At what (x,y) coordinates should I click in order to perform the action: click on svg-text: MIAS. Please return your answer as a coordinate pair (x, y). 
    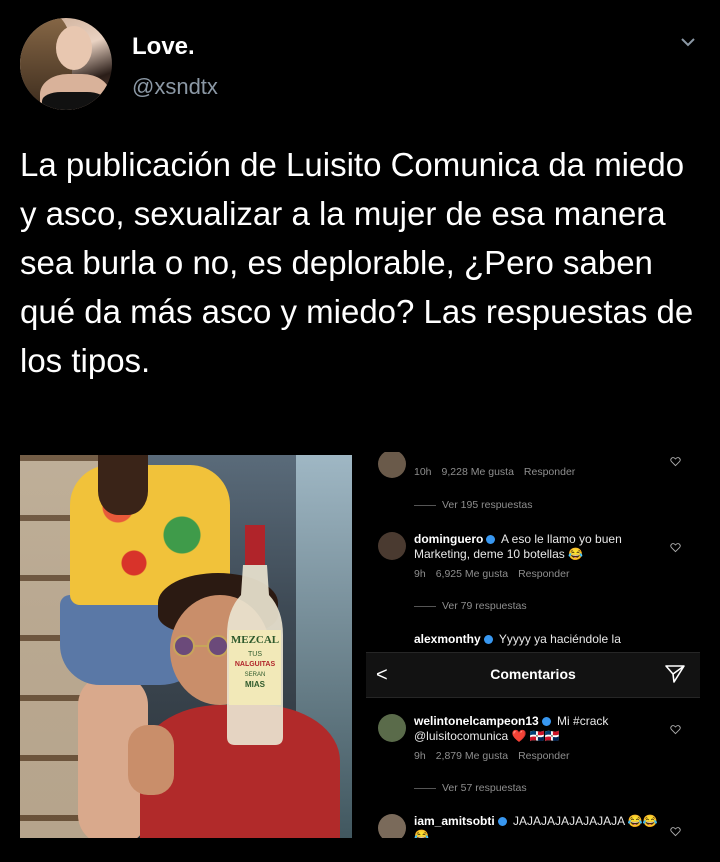
    Looking at the image, I should click on (255, 684).